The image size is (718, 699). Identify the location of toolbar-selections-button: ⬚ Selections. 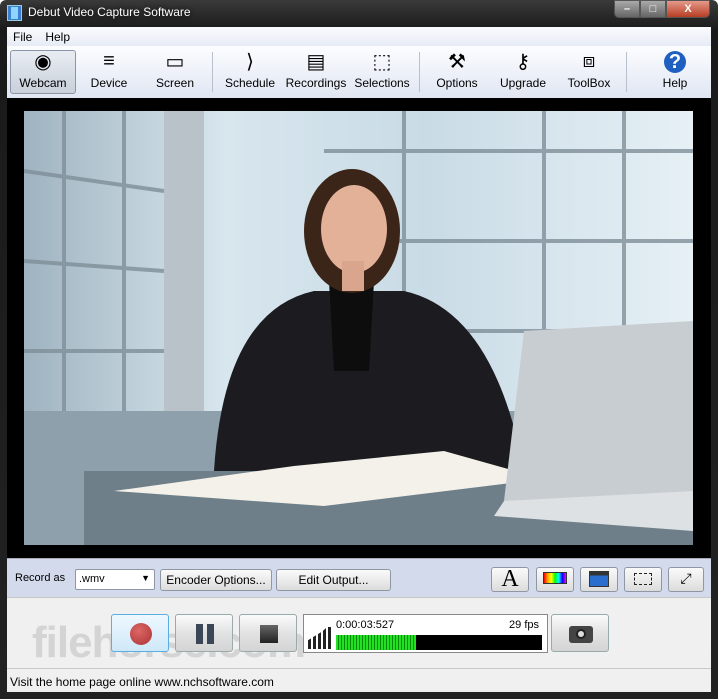
(382, 72).